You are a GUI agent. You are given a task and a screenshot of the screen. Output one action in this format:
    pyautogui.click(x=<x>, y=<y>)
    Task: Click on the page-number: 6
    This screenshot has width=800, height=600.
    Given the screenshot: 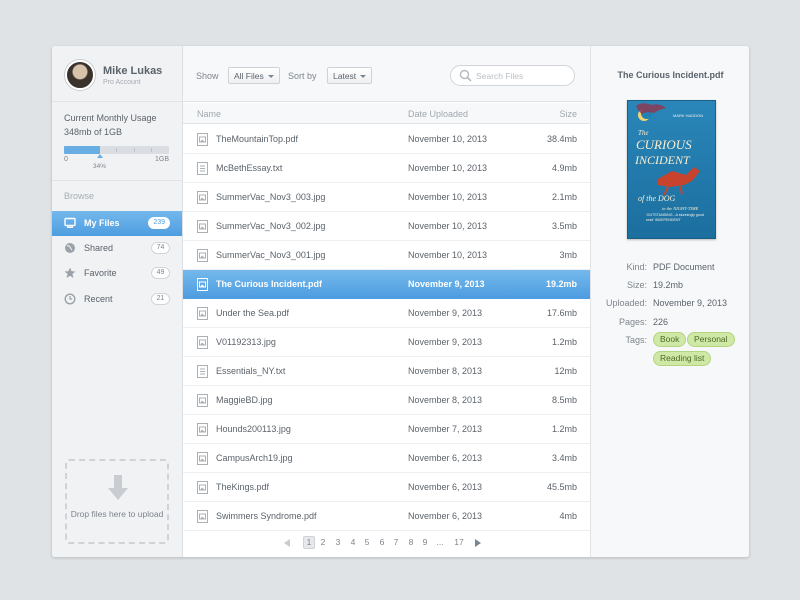 What is the action you would take?
    pyautogui.click(x=382, y=542)
    